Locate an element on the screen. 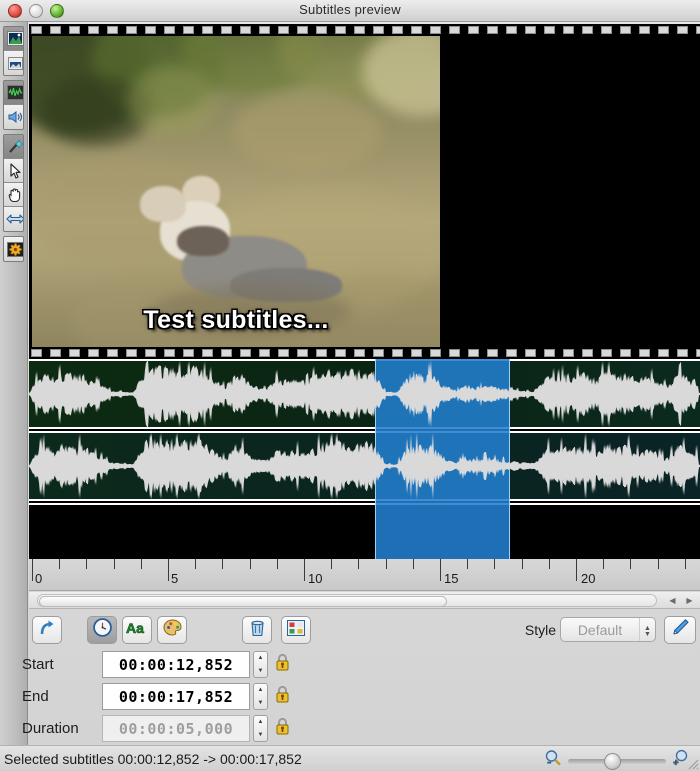 This screenshot has height=771, width=700. speaker-icon is located at coordinates (15, 117).